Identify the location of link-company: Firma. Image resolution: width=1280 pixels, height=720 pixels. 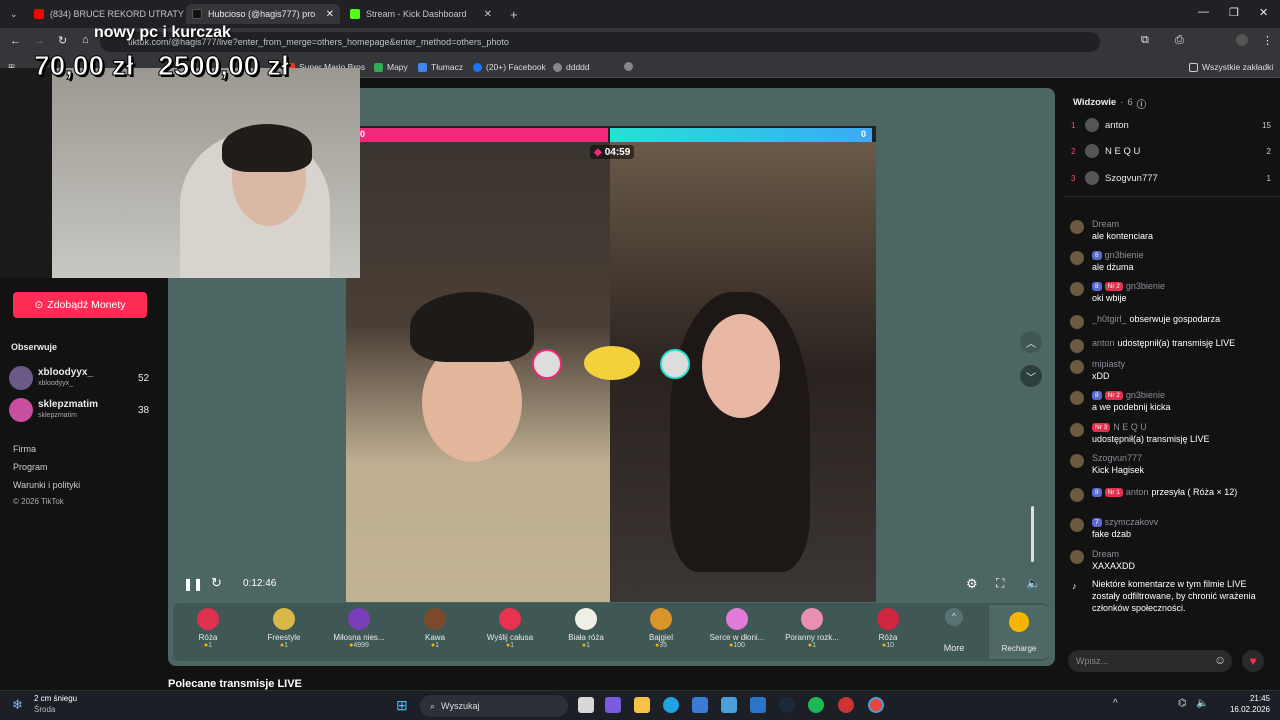
(24, 449).